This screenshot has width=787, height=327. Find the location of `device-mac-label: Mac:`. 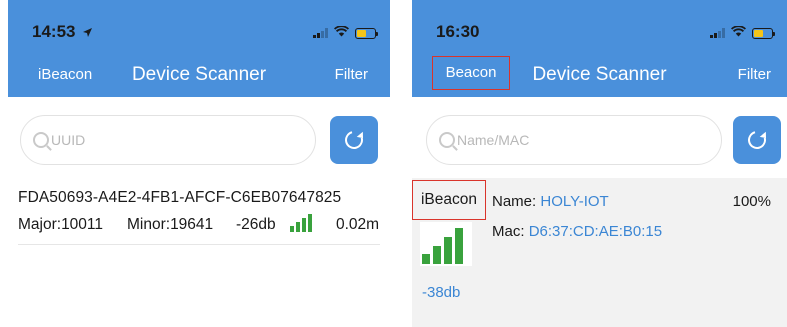

device-mac-label: Mac: is located at coordinates (508, 231).